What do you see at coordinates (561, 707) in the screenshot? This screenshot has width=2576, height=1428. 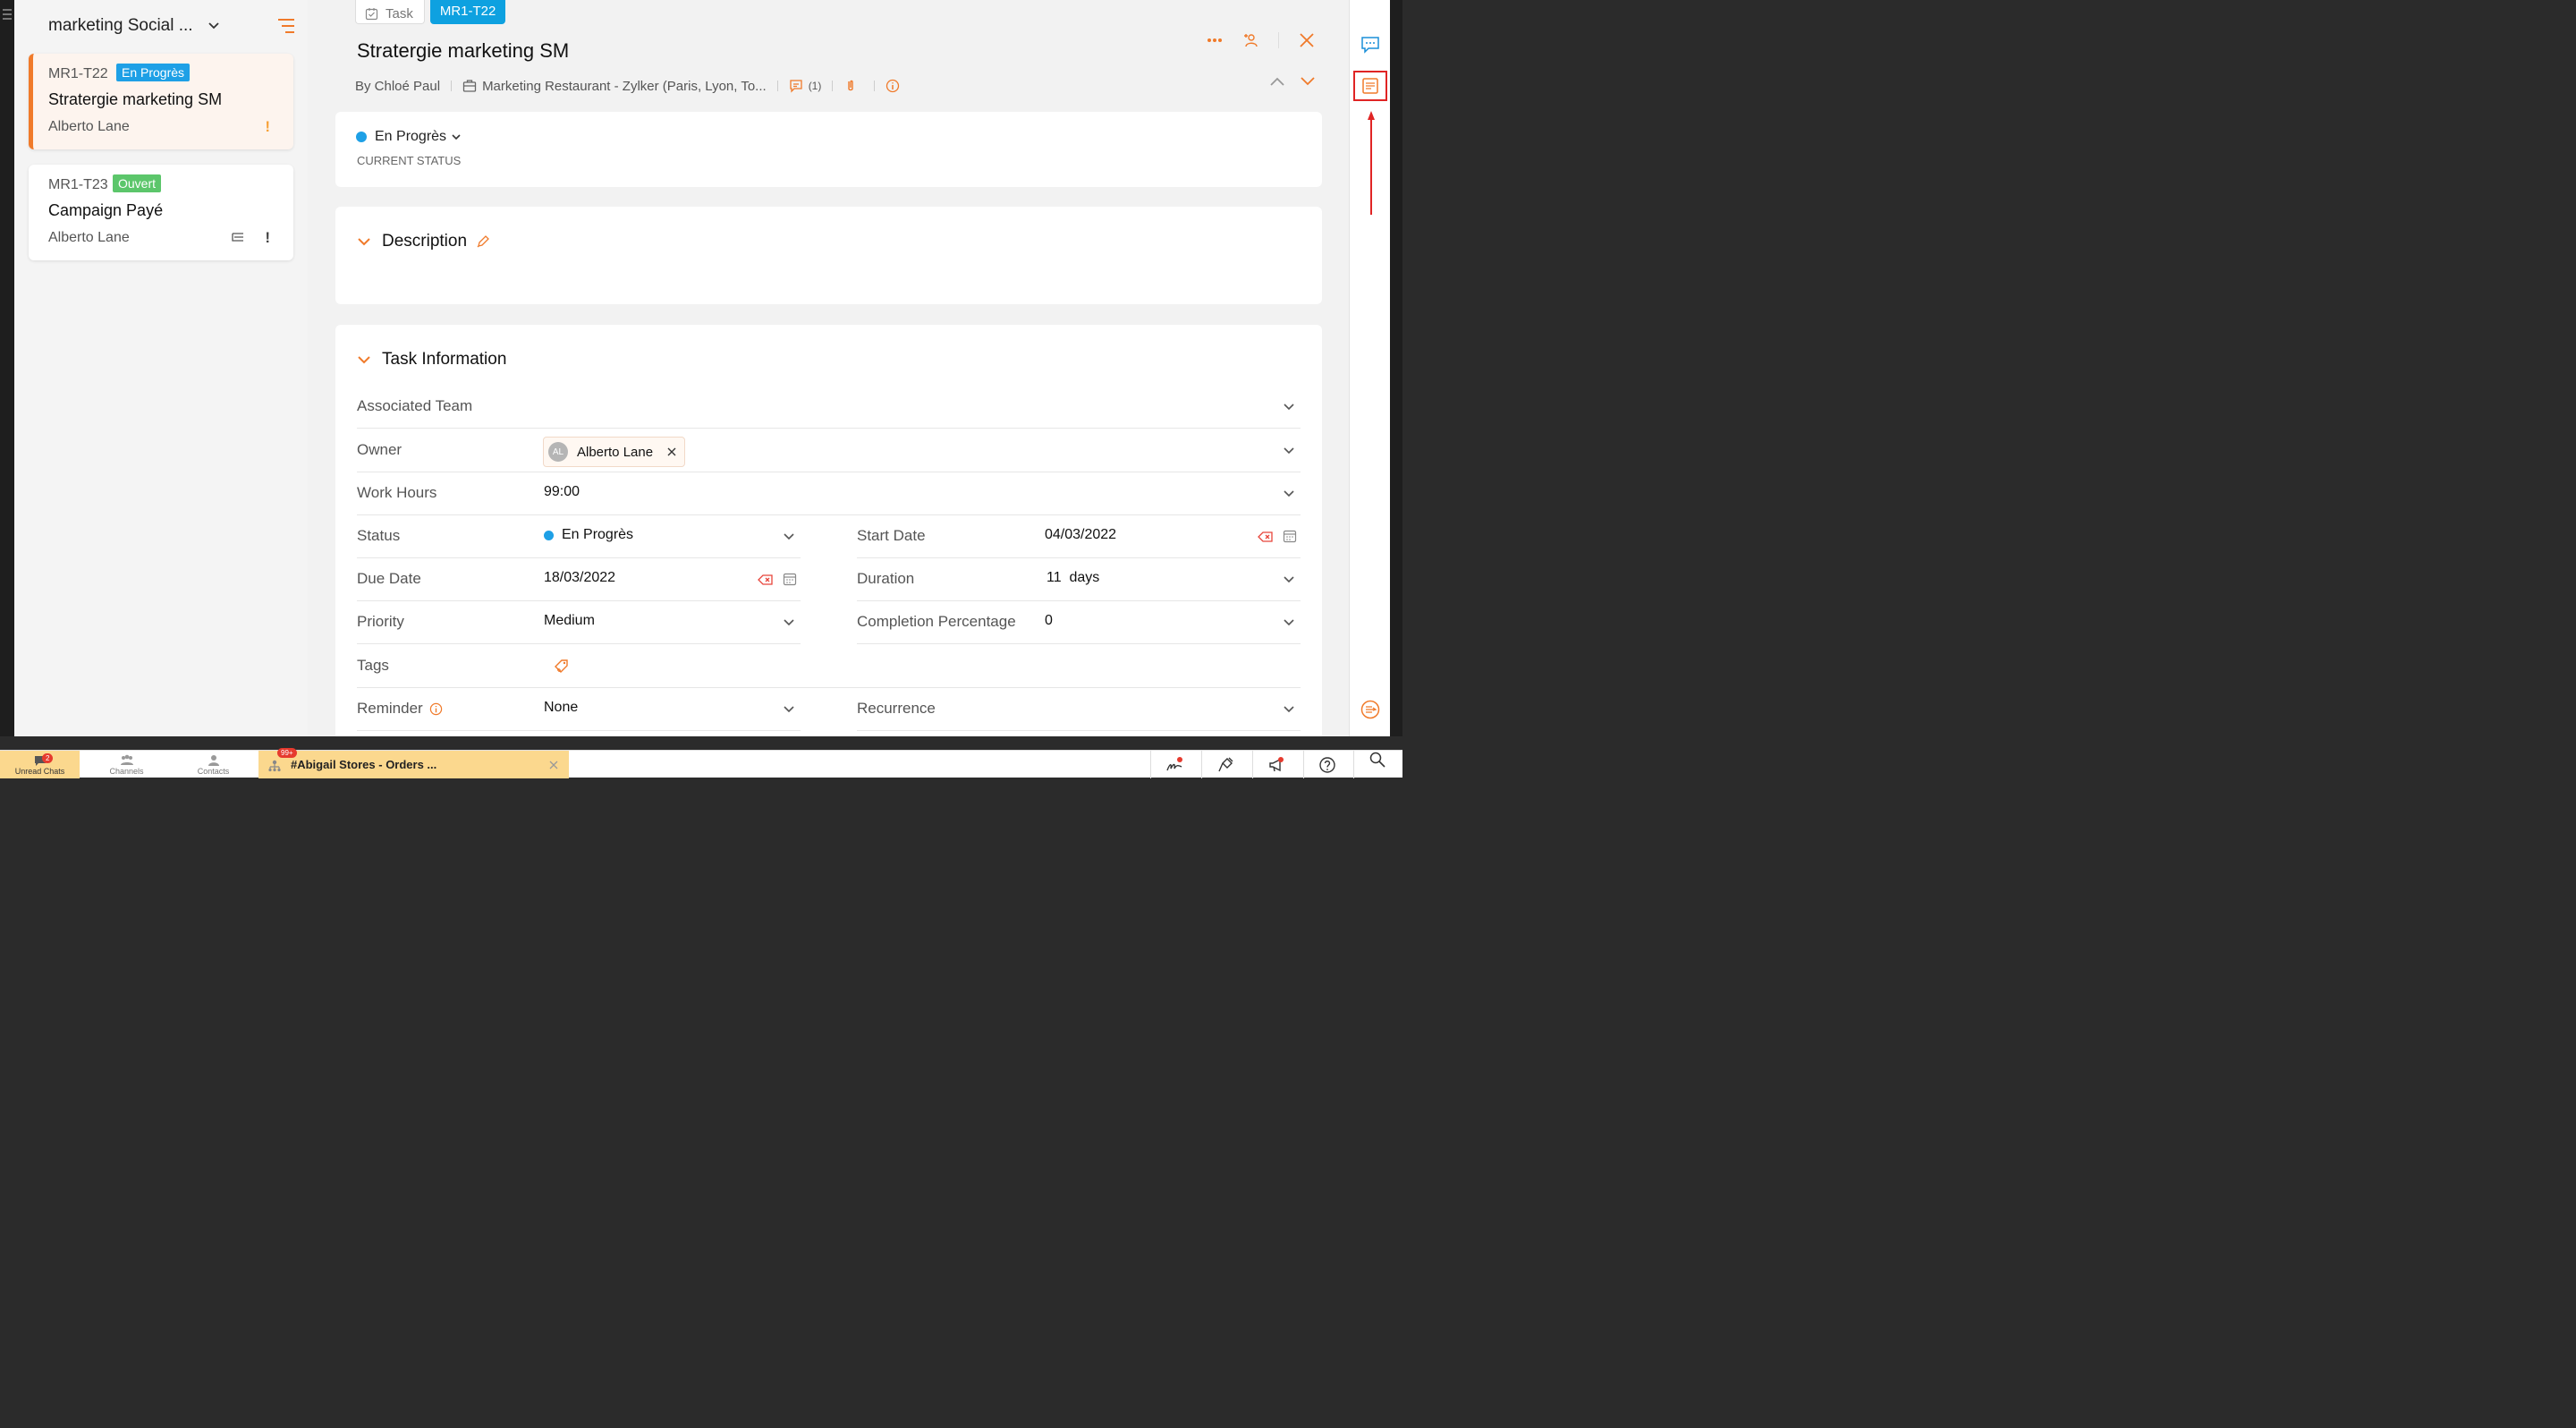 I see `reminder-value: None` at bounding box center [561, 707].